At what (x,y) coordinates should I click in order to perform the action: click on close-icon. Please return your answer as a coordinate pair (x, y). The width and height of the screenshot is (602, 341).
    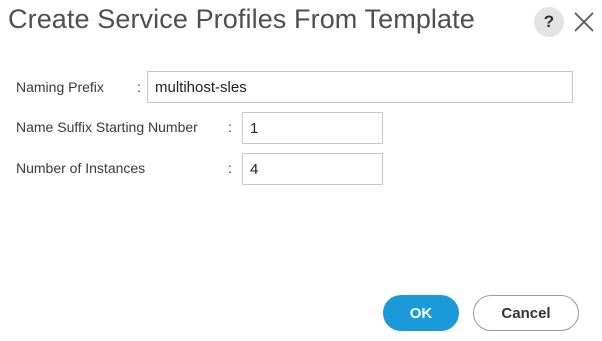
    Looking at the image, I should click on (584, 22).